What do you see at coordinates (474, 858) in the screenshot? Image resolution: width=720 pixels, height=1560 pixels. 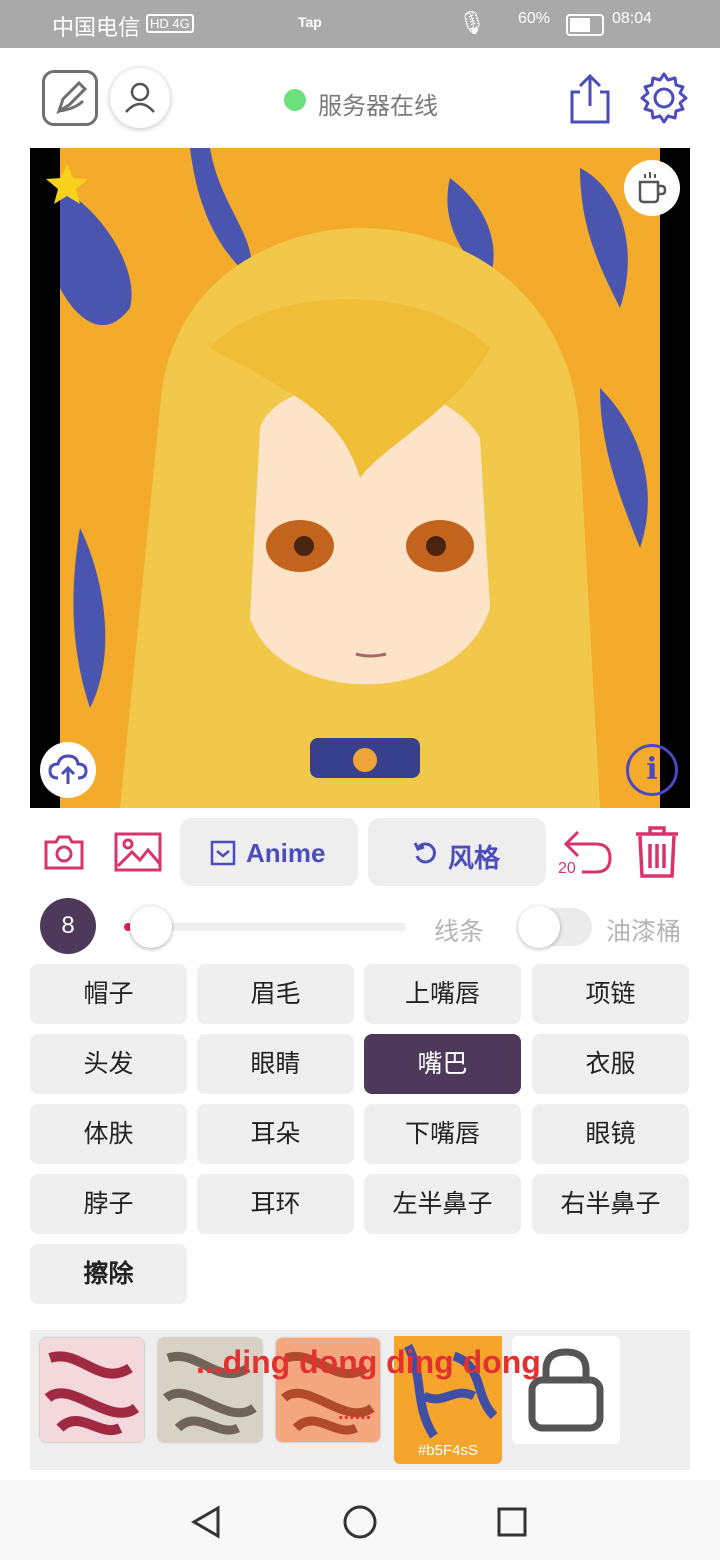 I see `style-label: 风格` at bounding box center [474, 858].